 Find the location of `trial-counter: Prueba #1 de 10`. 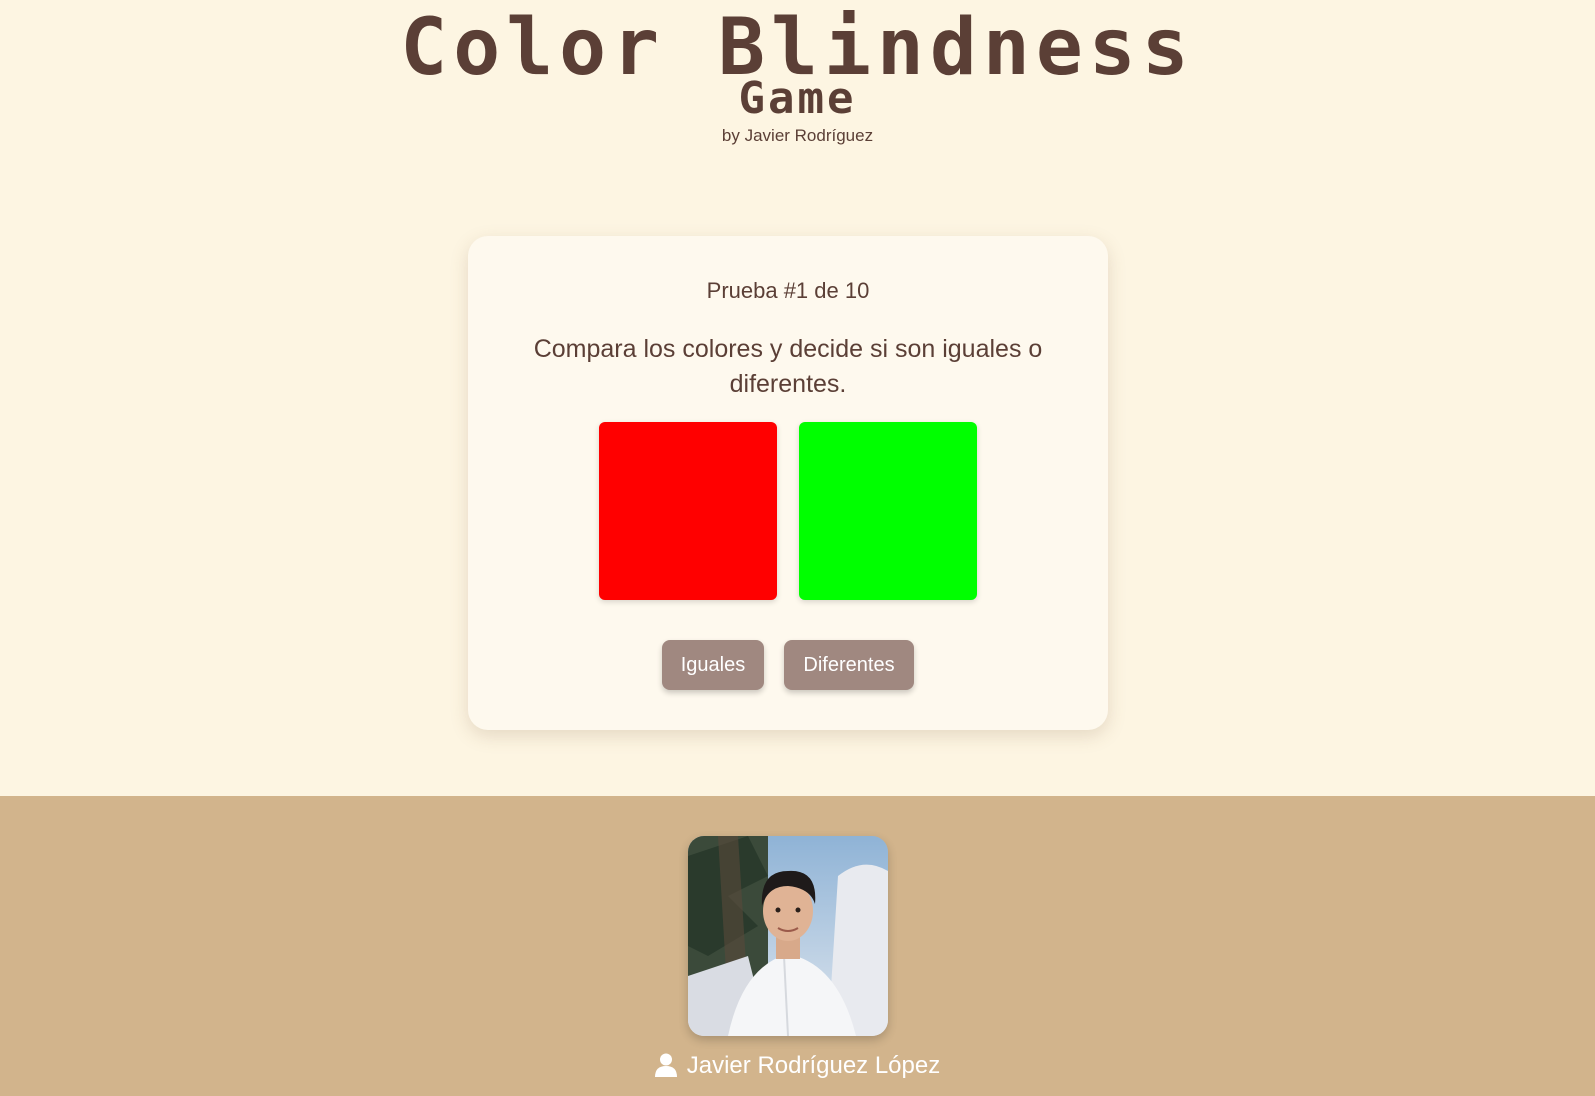

trial-counter: Prueba #1 de 10 is located at coordinates (788, 290).